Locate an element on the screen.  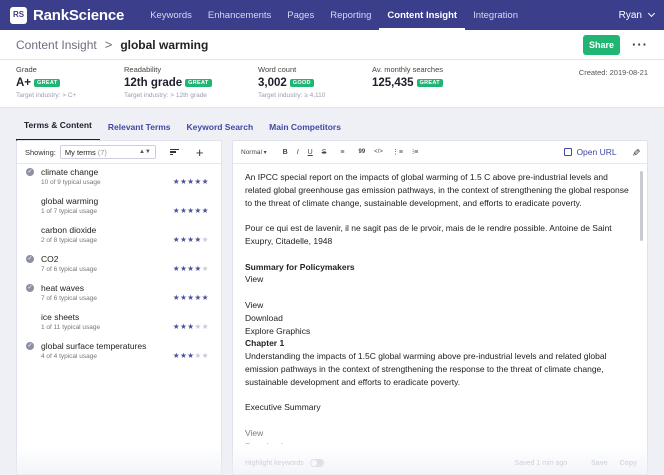
term-row: ✓ CO2 7 of 6 typical usage ★★★★★ is located at coordinates (119, 265).